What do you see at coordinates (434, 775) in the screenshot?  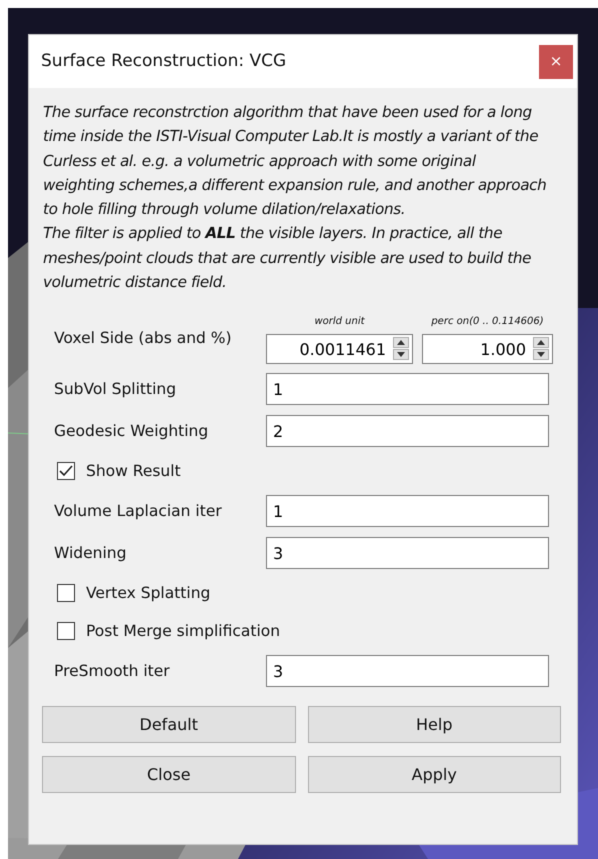 I see `dialog-button: Apply` at bounding box center [434, 775].